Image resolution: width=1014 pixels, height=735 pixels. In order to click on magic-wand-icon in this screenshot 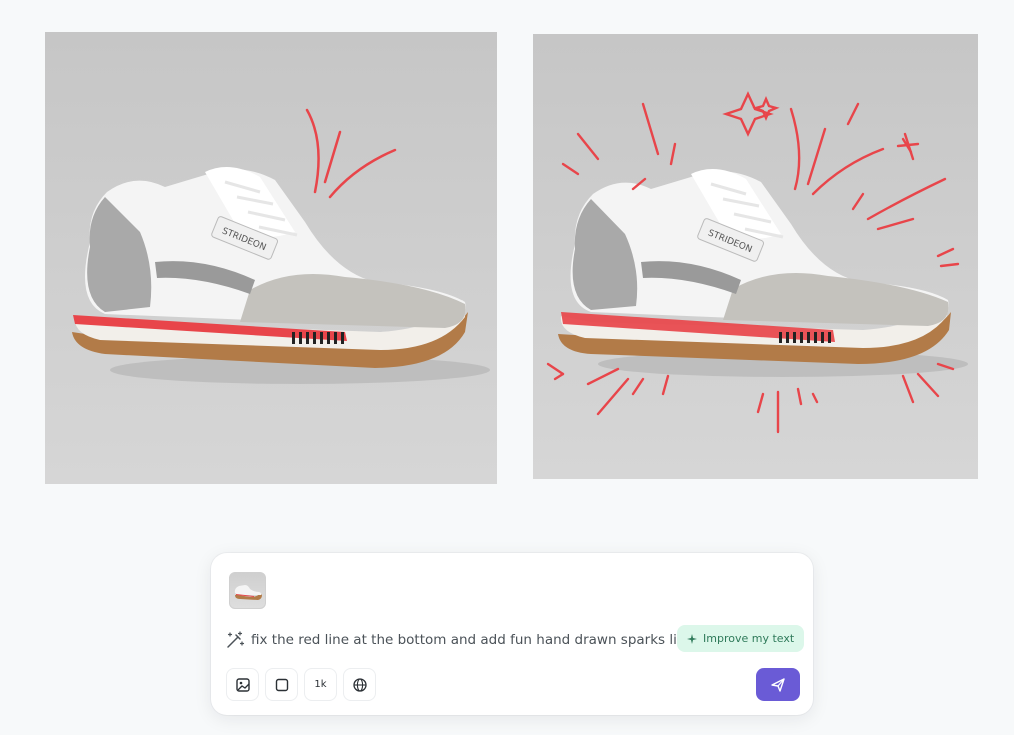, I will do `click(236, 639)`.